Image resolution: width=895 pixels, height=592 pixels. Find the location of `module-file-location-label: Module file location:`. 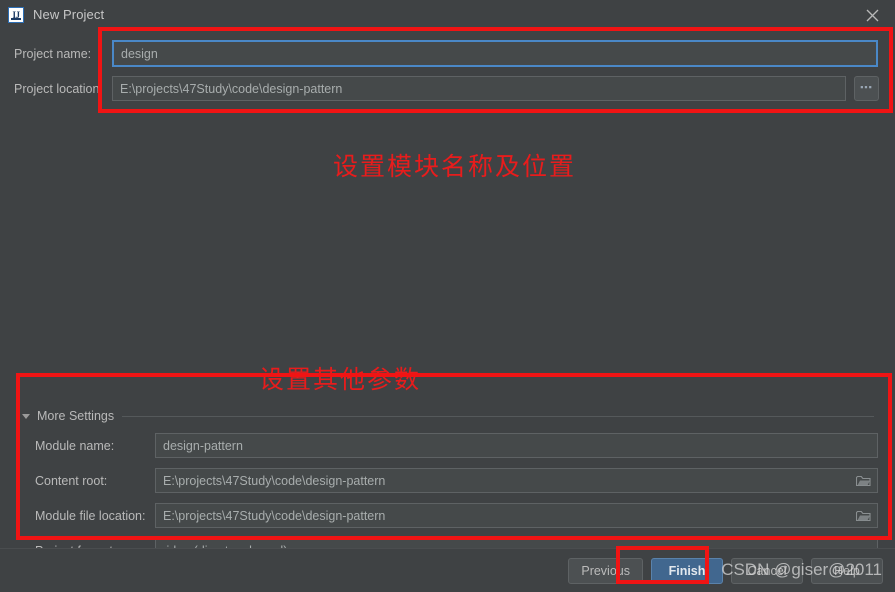

module-file-location-label: Module file location: is located at coordinates (90, 515).